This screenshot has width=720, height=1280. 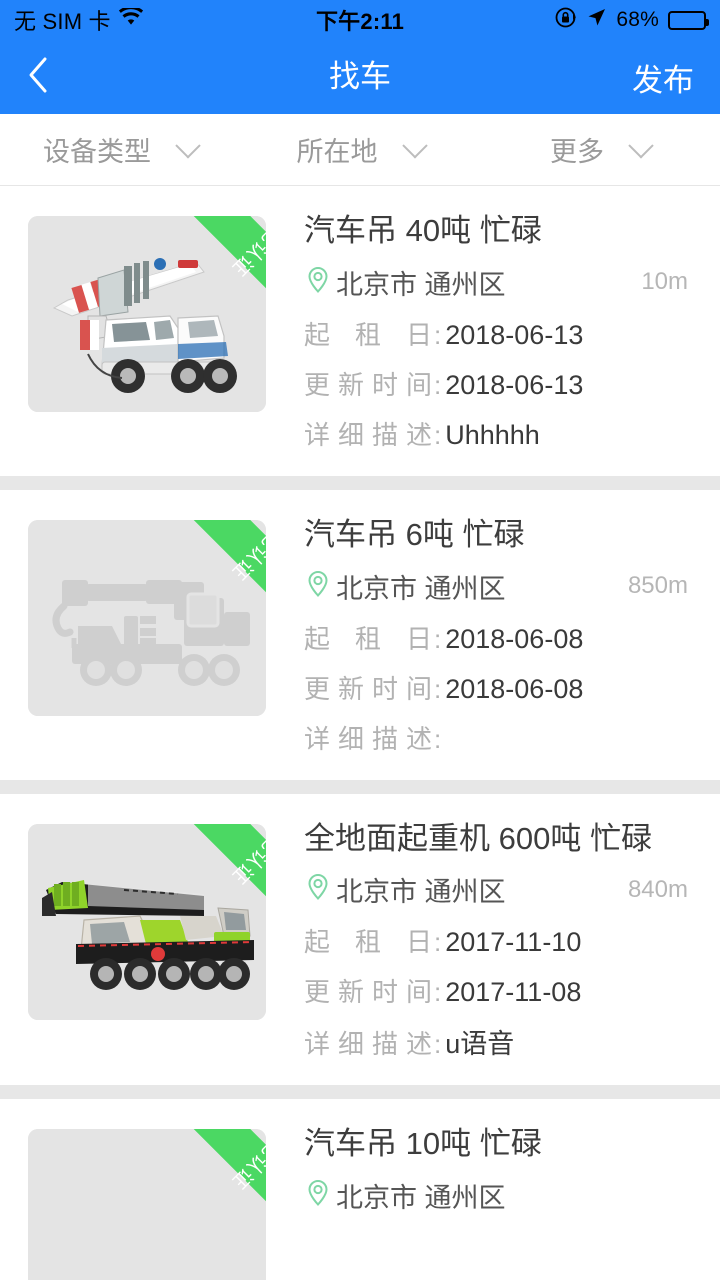 I want to click on item-title: 汽车吊 6吨 忙碌, so click(x=414, y=534).